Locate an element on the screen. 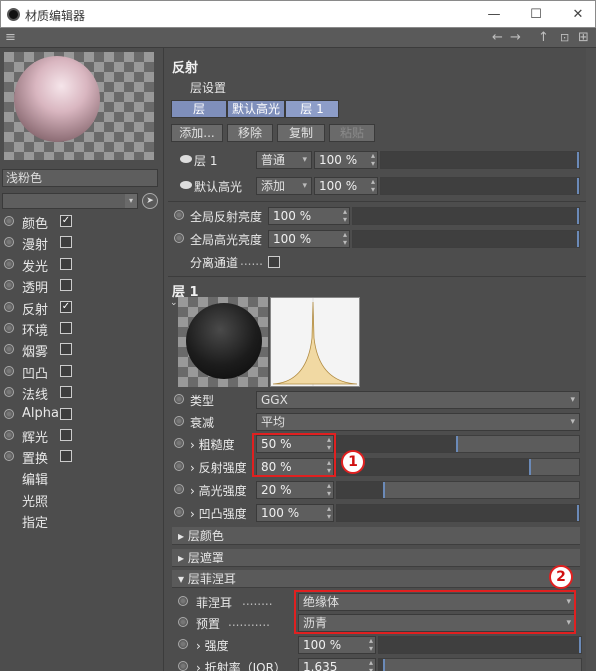 The image size is (596, 671). group-layer-mask: ▸ 层遮罩 is located at coordinates (376, 558).